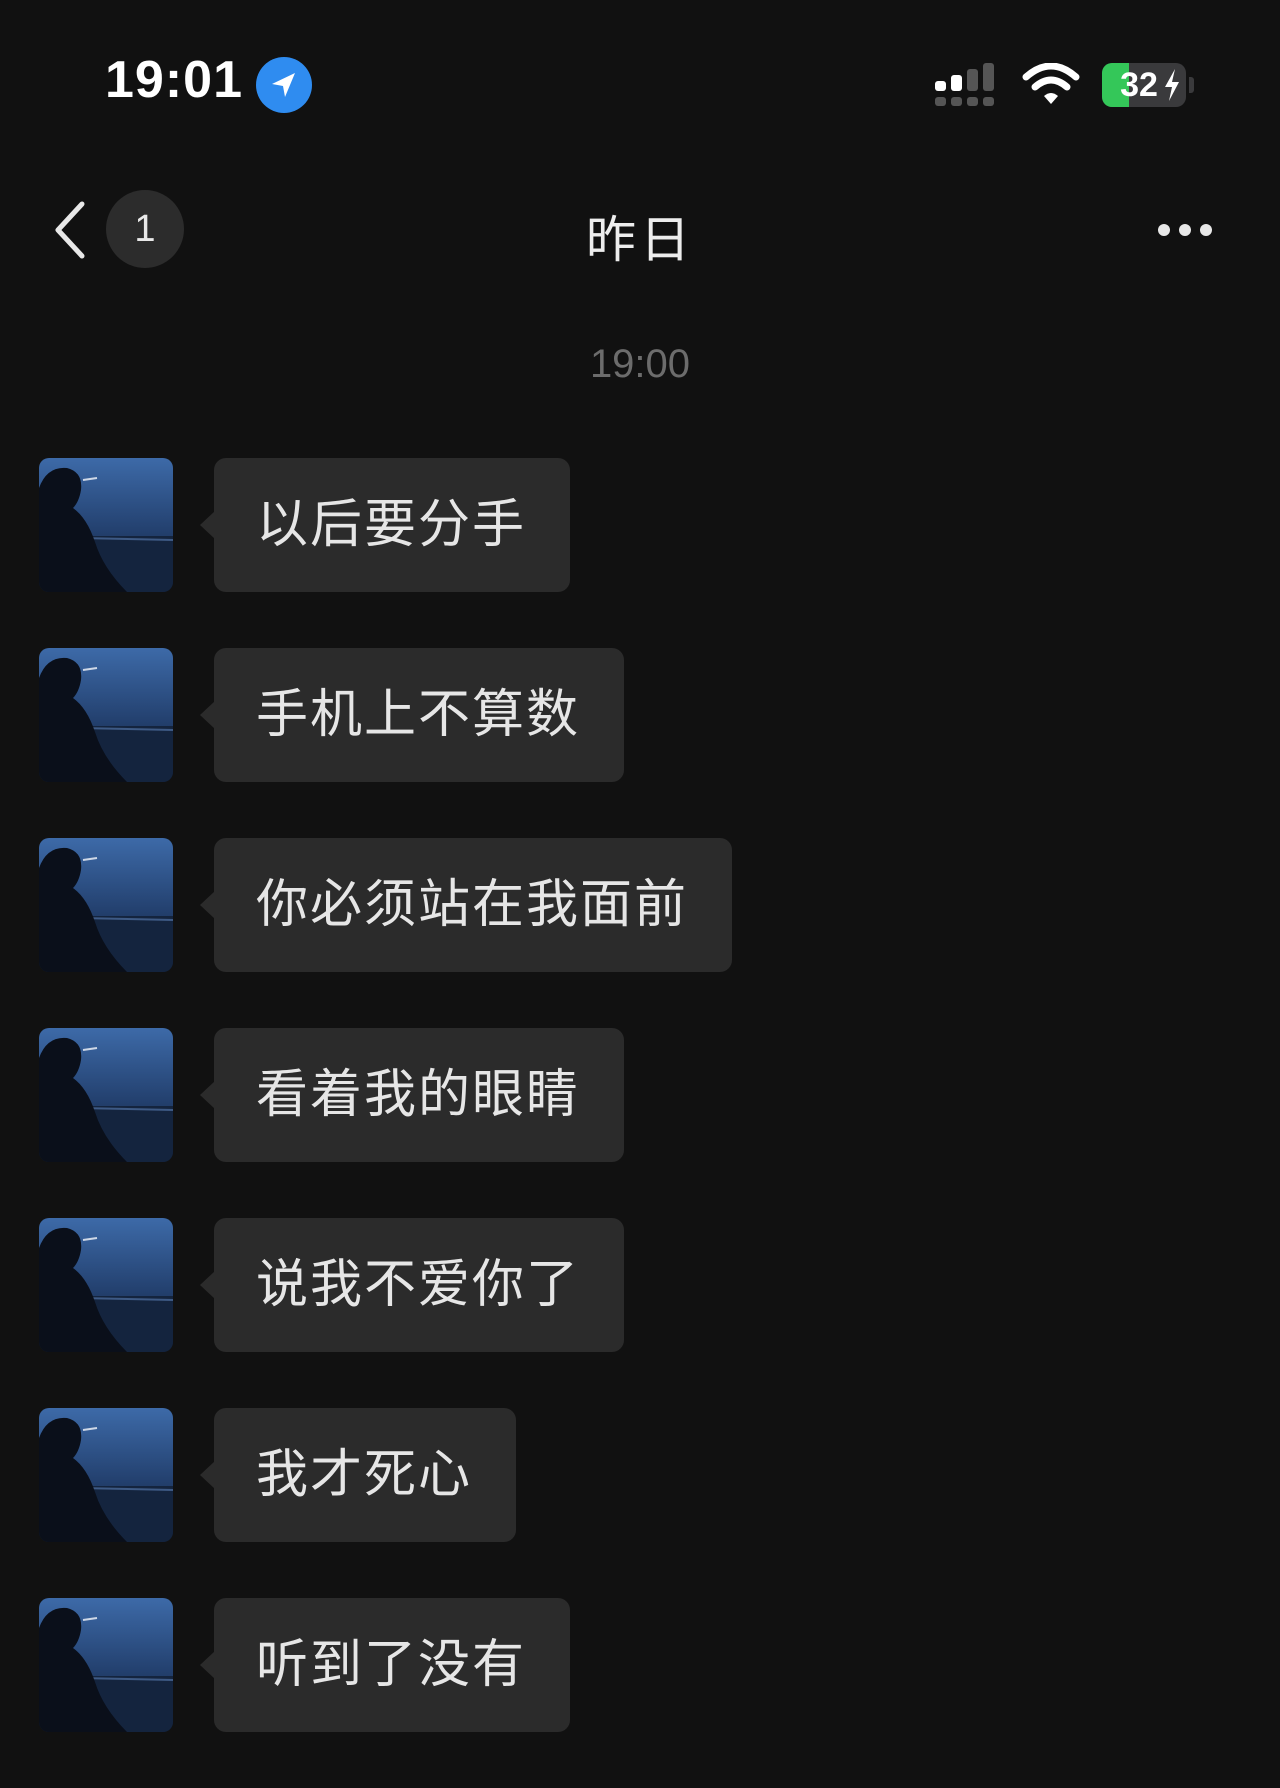  What do you see at coordinates (391, 1665) in the screenshot?
I see `message-text: 听到了没有` at bounding box center [391, 1665].